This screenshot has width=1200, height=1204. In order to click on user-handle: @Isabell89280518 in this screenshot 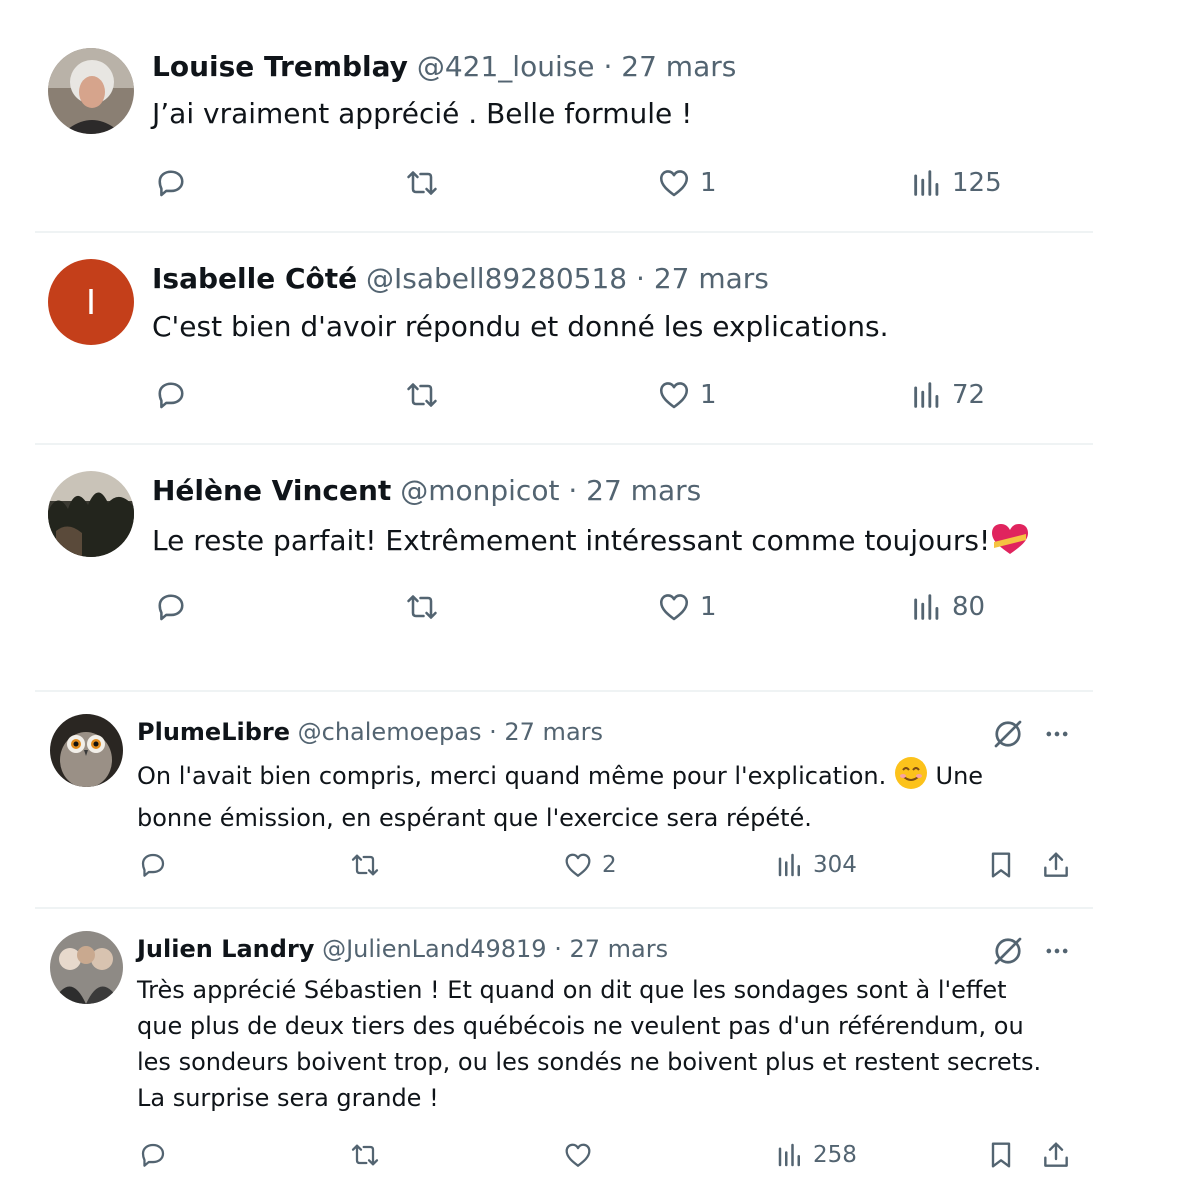, I will do `click(496, 278)`.